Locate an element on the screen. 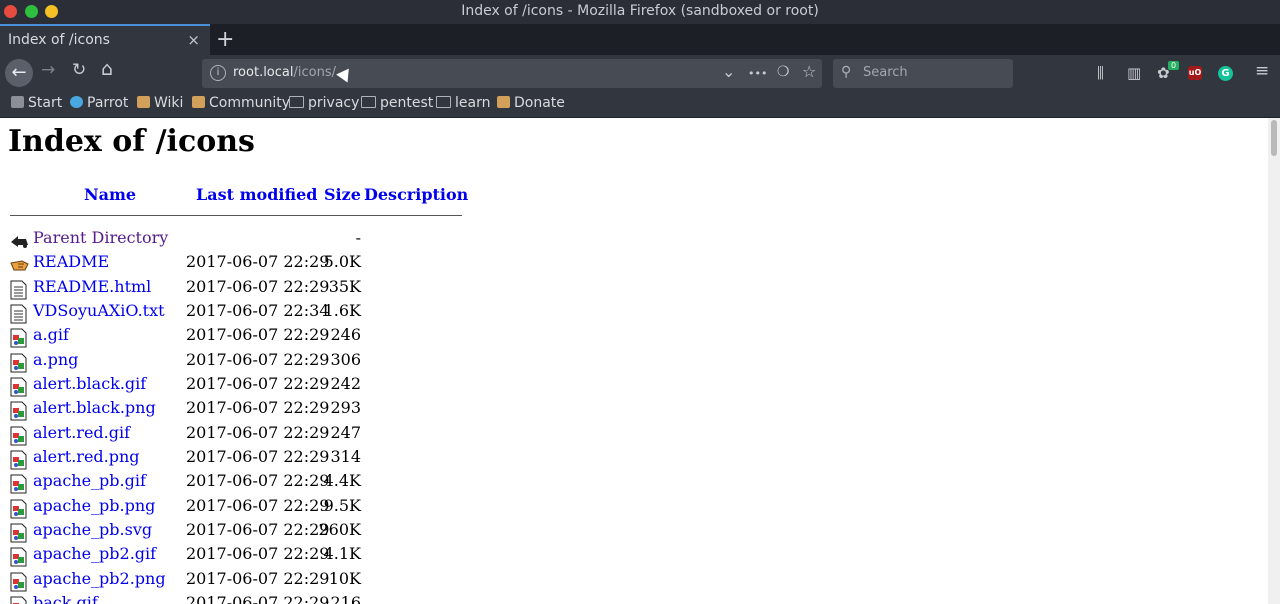  reload-button: ↻ is located at coordinates (79, 70).